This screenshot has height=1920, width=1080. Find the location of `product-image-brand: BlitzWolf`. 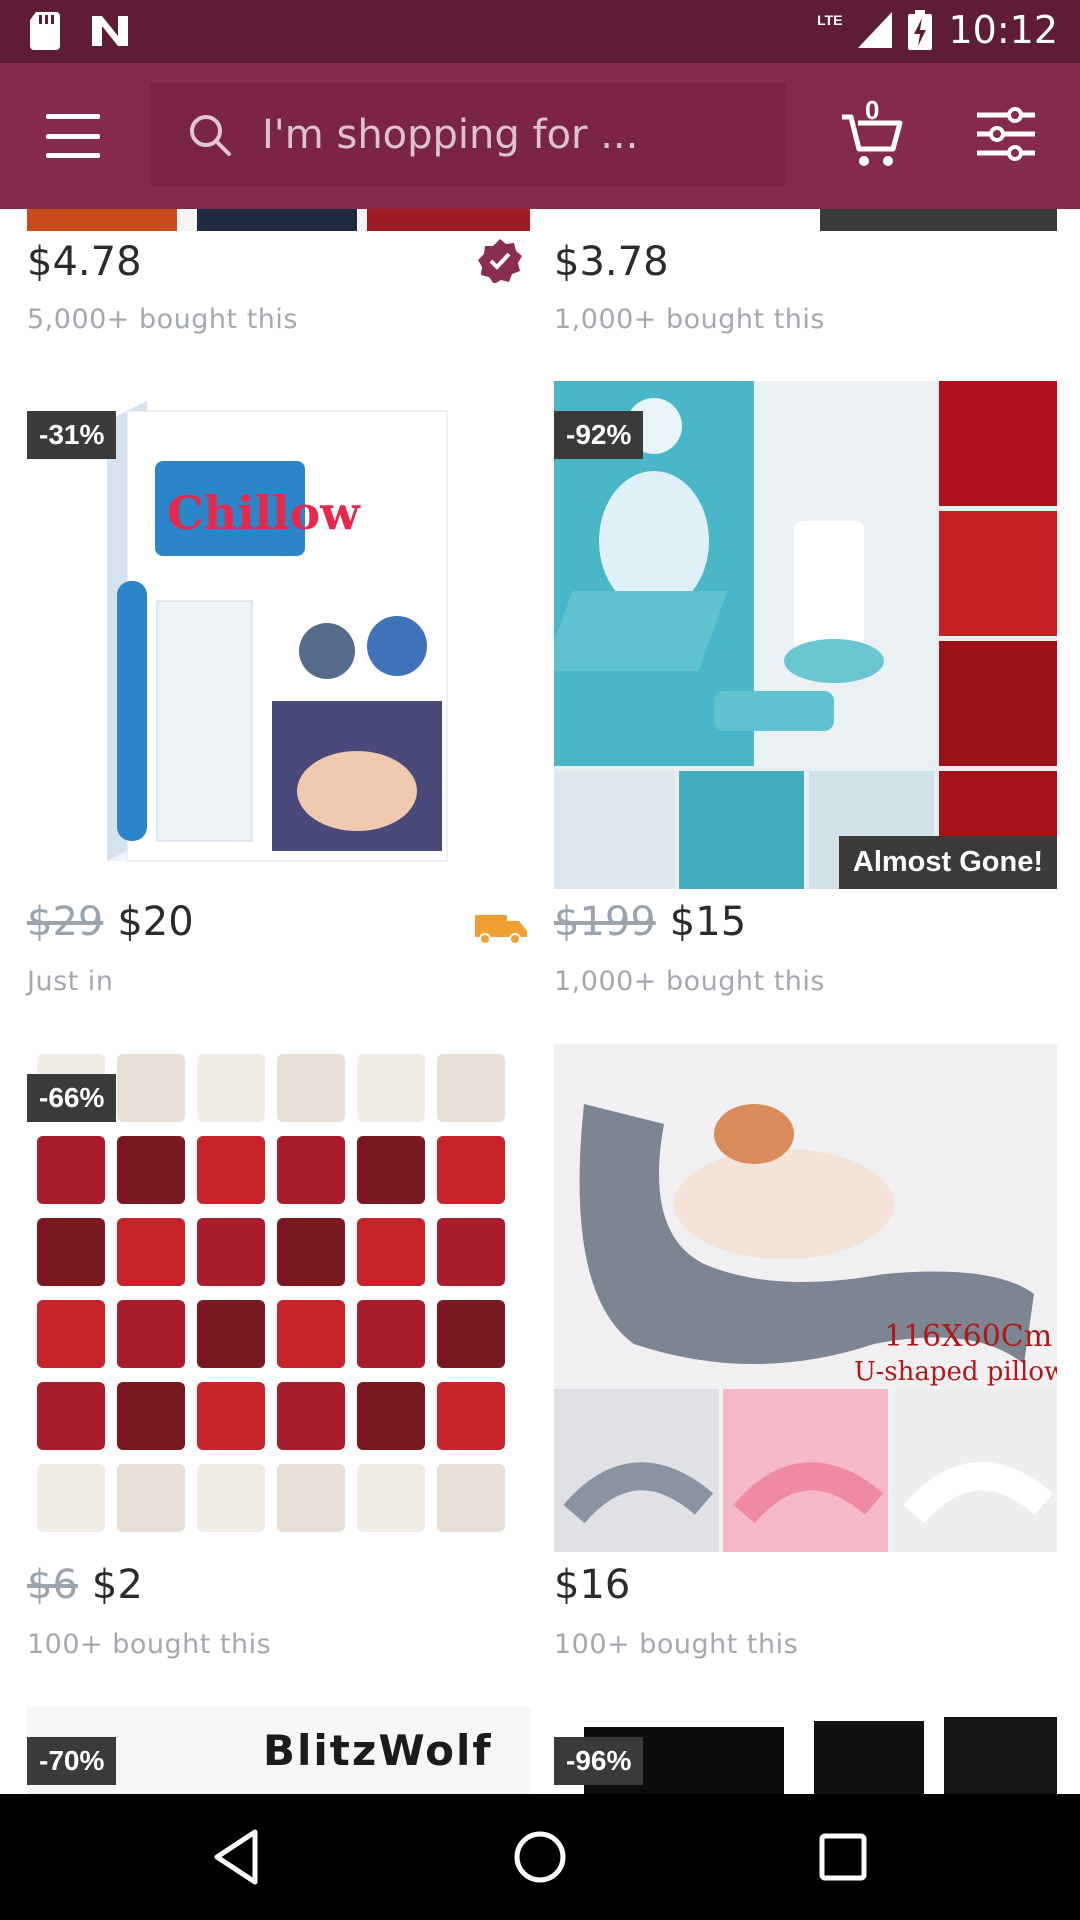

product-image-brand: BlitzWolf is located at coordinates (378, 1750).